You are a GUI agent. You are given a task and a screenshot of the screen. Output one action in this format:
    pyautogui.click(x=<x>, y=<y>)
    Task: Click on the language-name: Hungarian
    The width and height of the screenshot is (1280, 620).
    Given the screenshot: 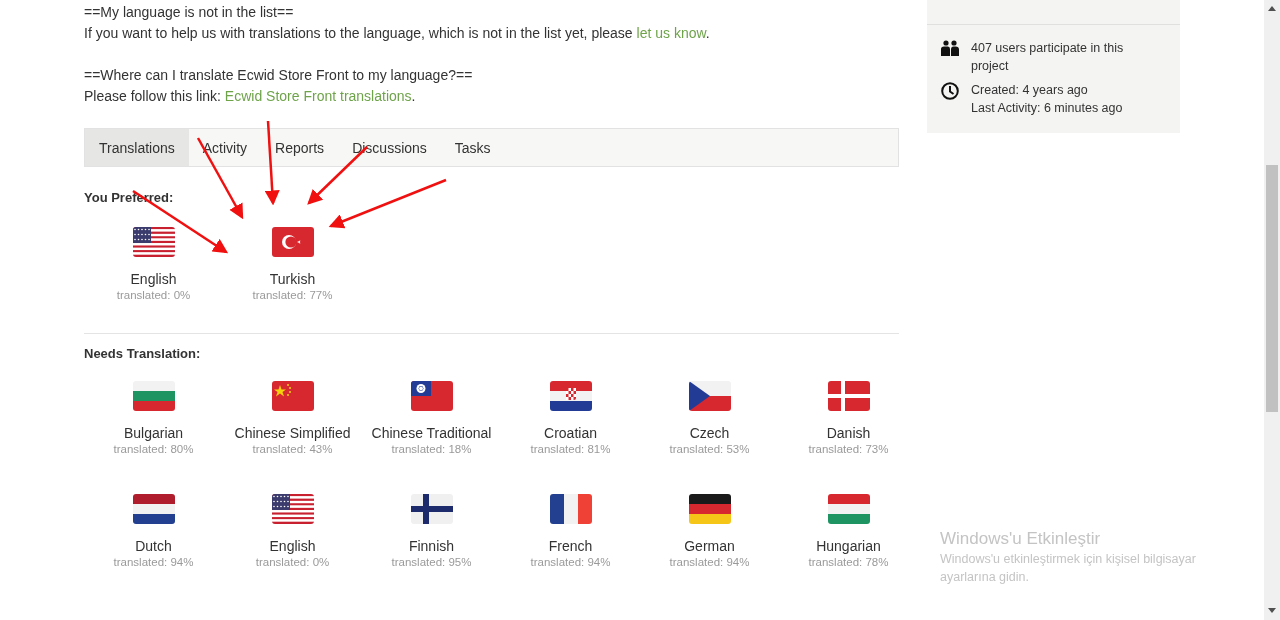 What is the action you would take?
    pyautogui.click(x=848, y=546)
    